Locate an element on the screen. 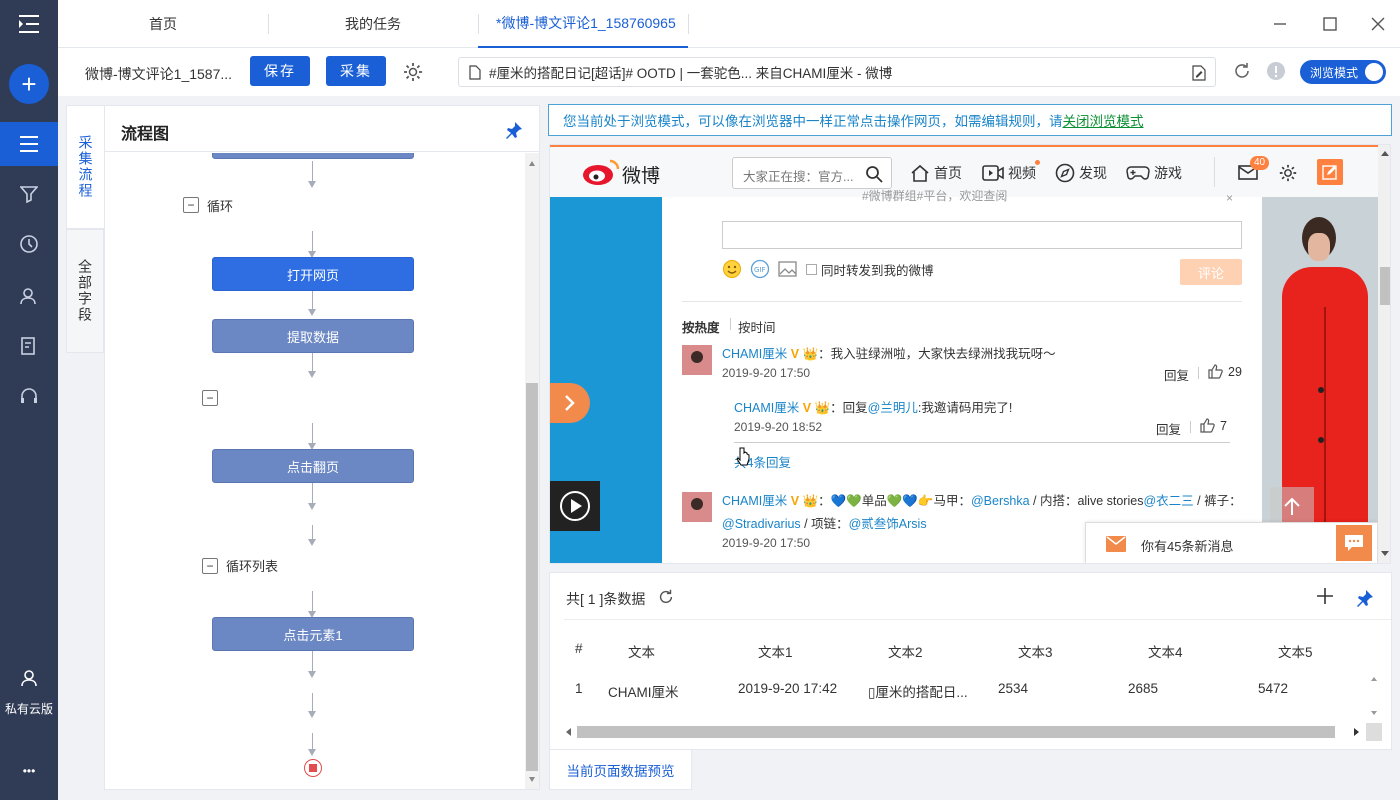 This screenshot has height=800, width=1400. refresh-data-icon is located at coordinates (666, 597).